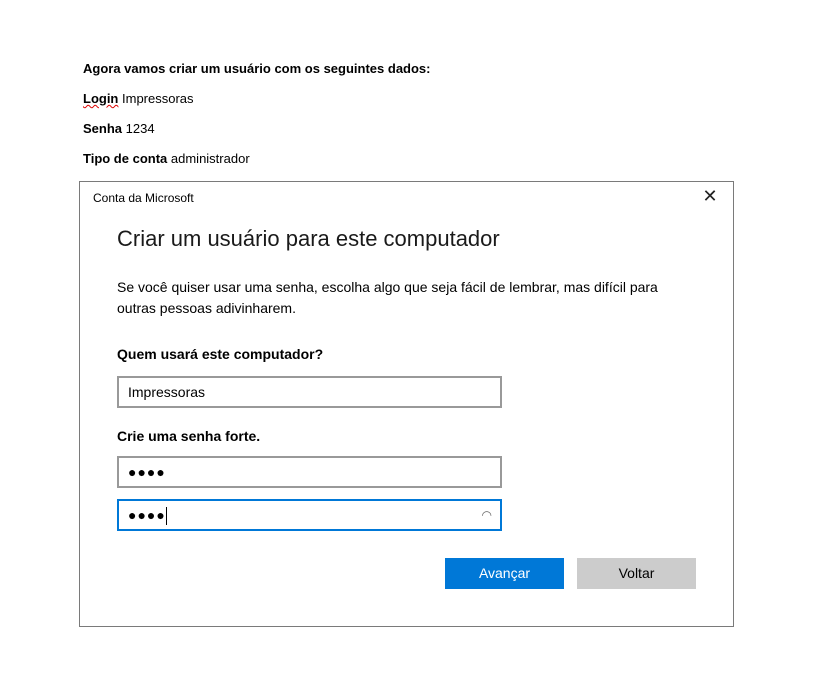 The image size is (815, 699). What do you see at coordinates (166, 516) in the screenshot?
I see `text-caret` at bounding box center [166, 516].